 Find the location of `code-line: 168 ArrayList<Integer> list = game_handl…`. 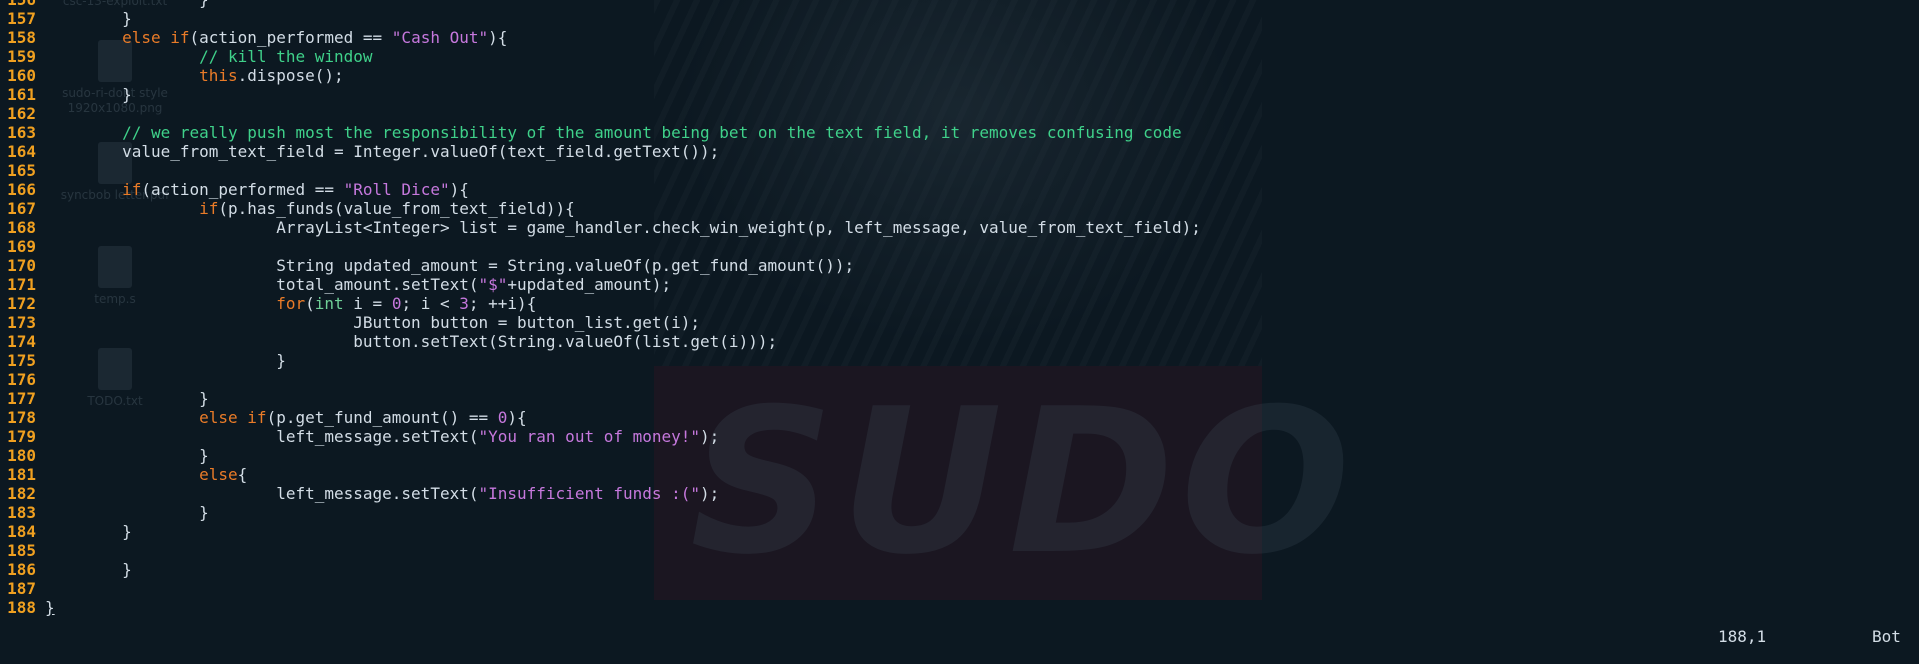

code-line: 168 ArrayList<Integer> list = game_handl… is located at coordinates (959, 227).